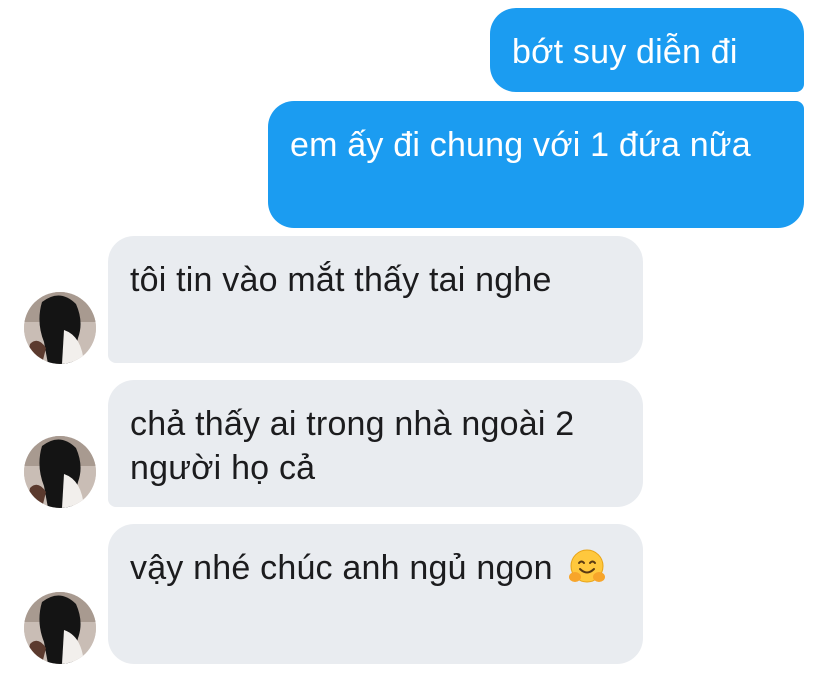 The width and height of the screenshot is (828, 680). Describe the element at coordinates (625, 52) in the screenshot. I see `message-text: bớt suy diễn đi` at that location.